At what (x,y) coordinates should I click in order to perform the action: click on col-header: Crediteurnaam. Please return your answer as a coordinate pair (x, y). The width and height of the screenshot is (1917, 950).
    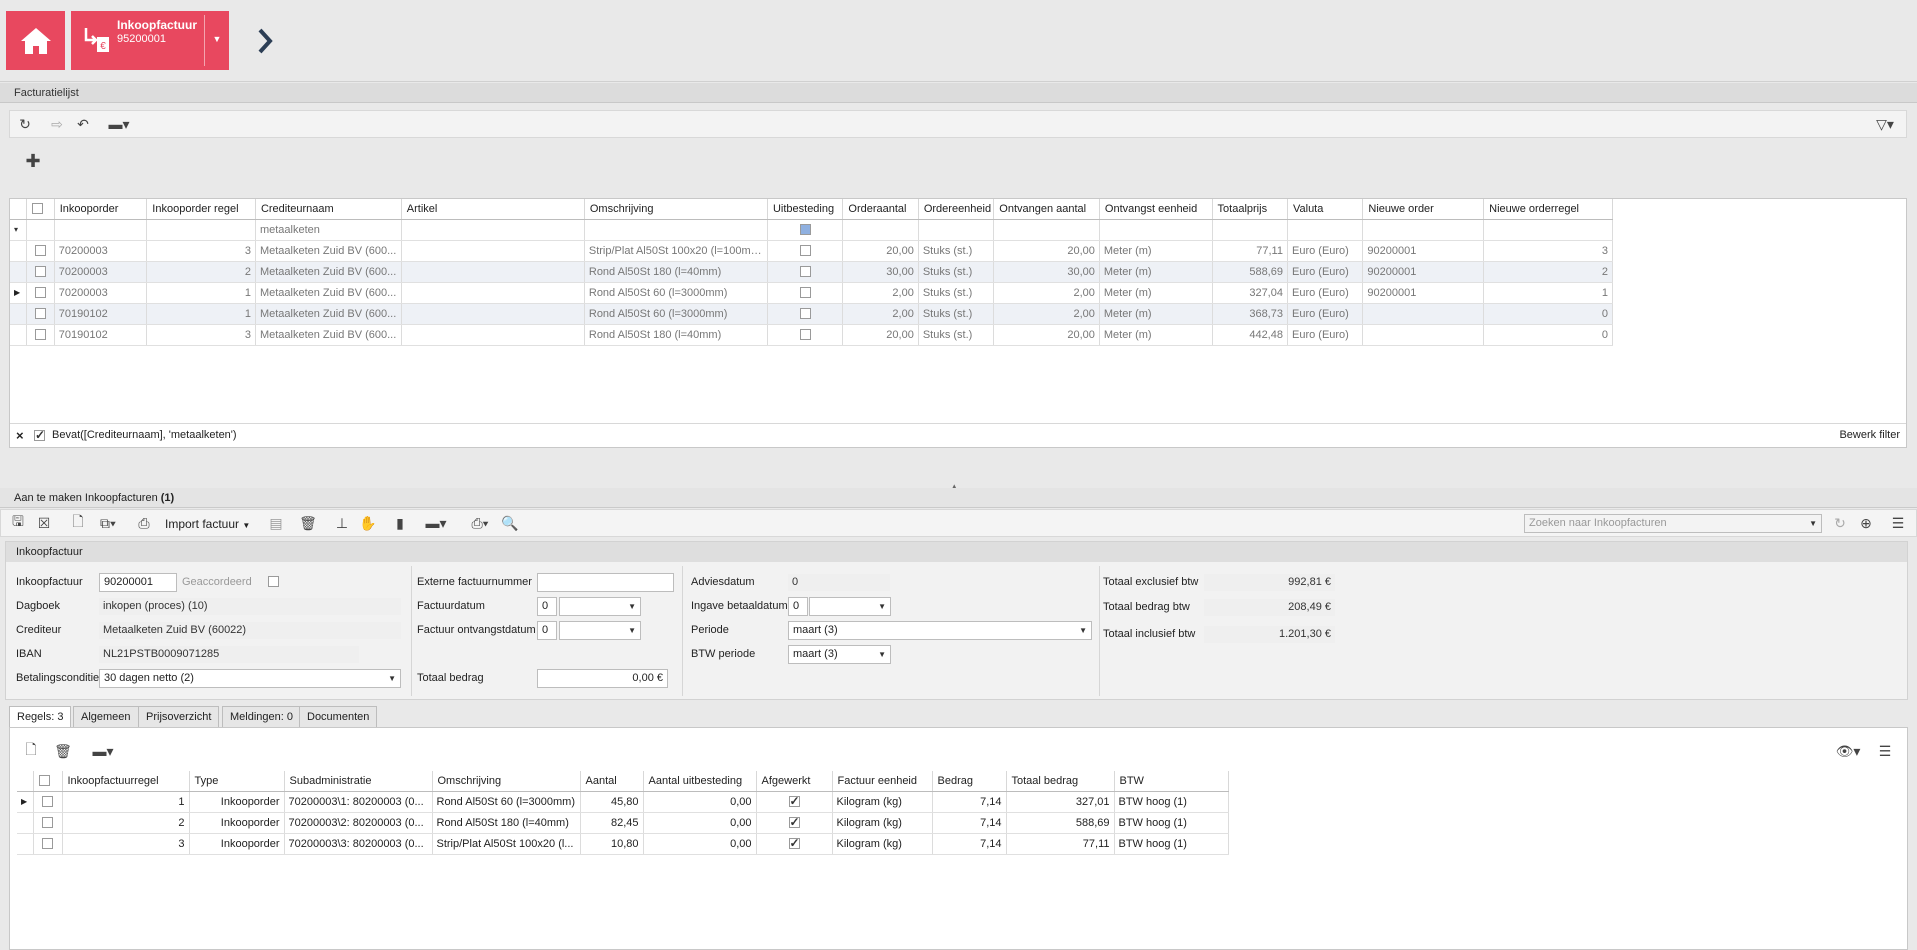
    Looking at the image, I should click on (328, 209).